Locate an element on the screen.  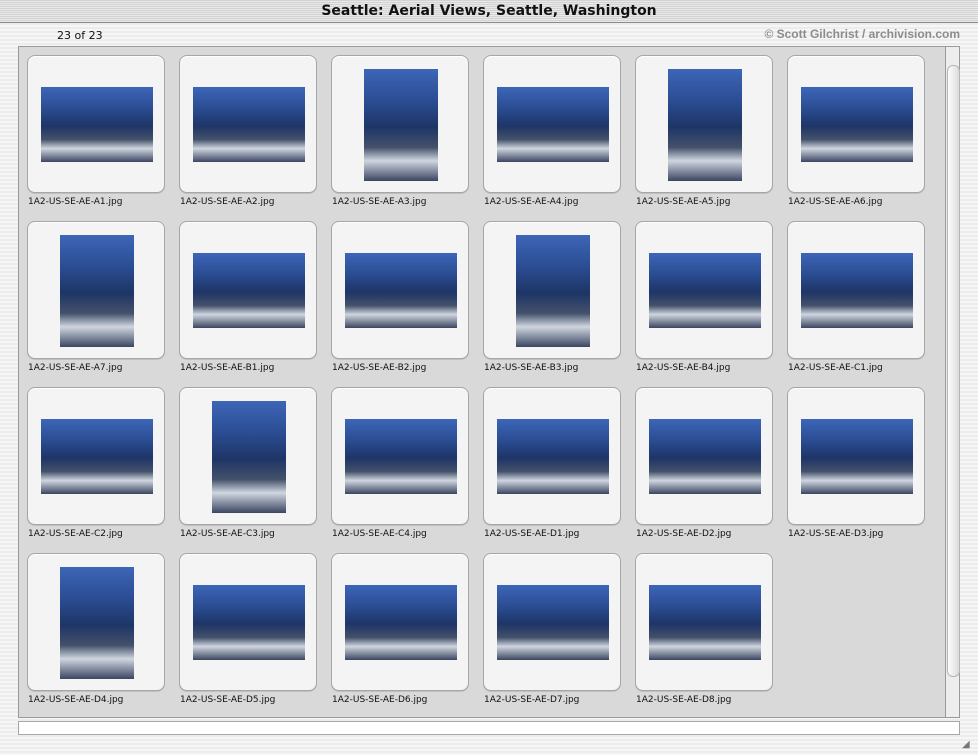
thumbnail-item: 1A2-US-SE-AE-D4.jpg is located at coordinates (93, 626).